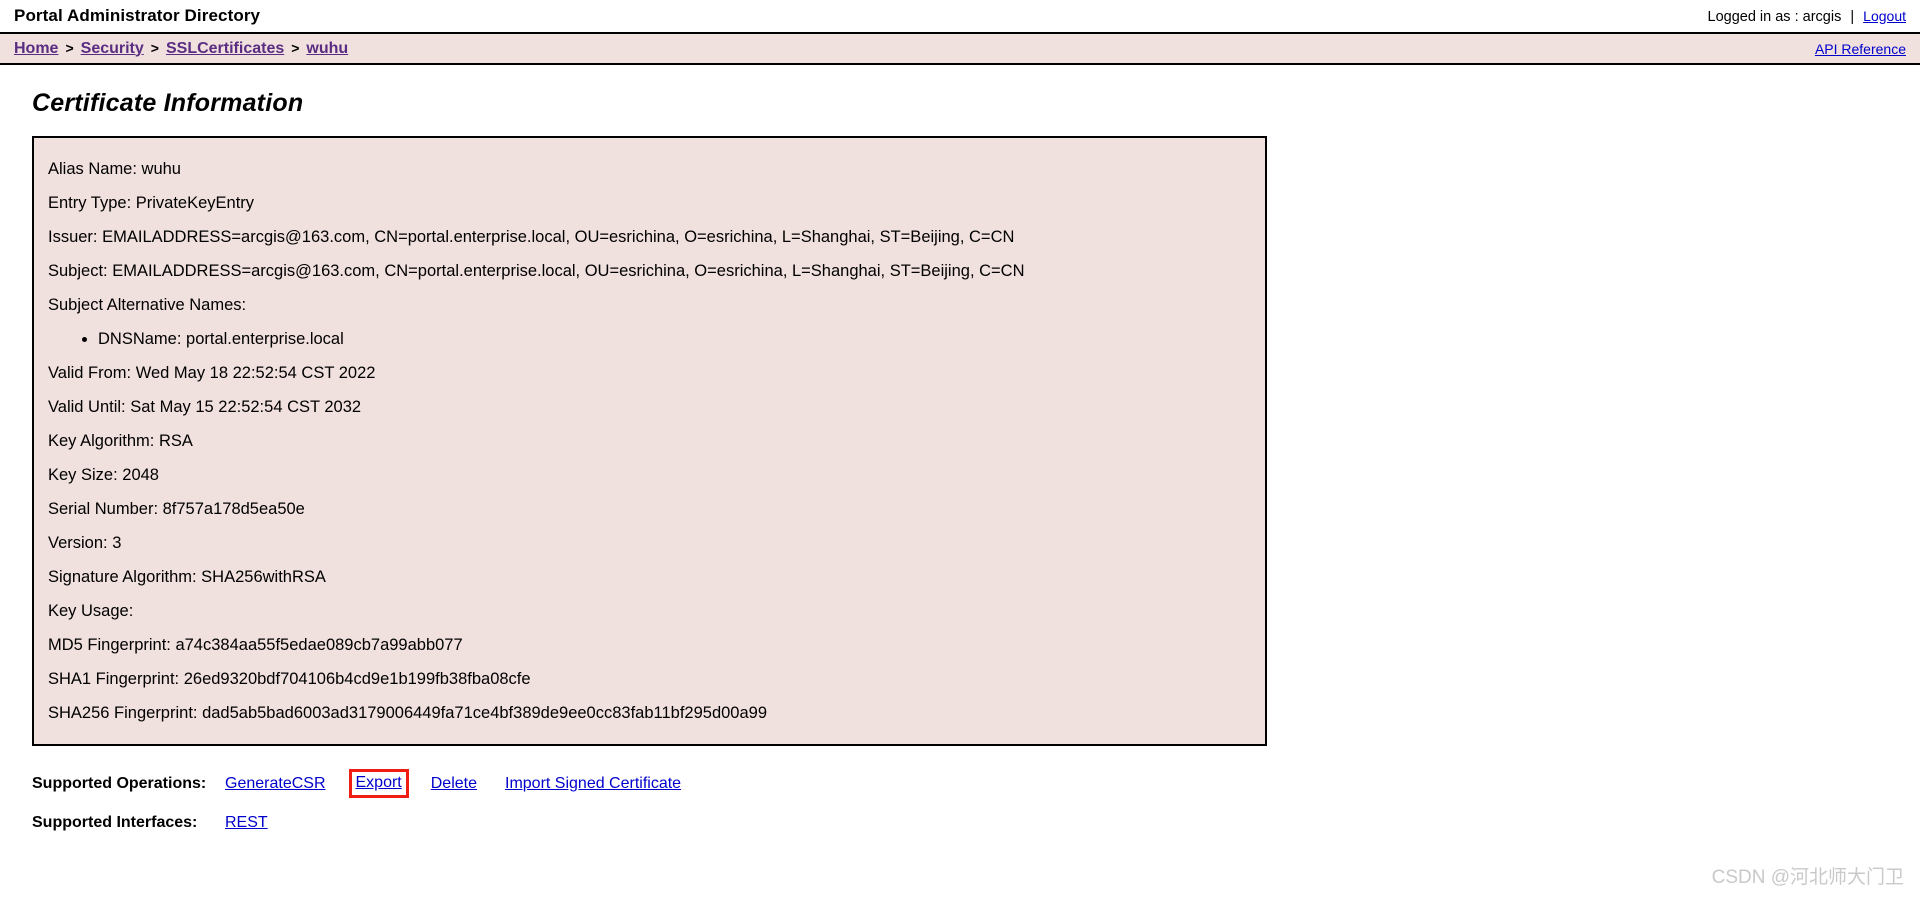  What do you see at coordinates (212, 373) in the screenshot?
I see `cert-valid-from: Valid From: Wed May 18 22:52:54 CST 2022` at bounding box center [212, 373].